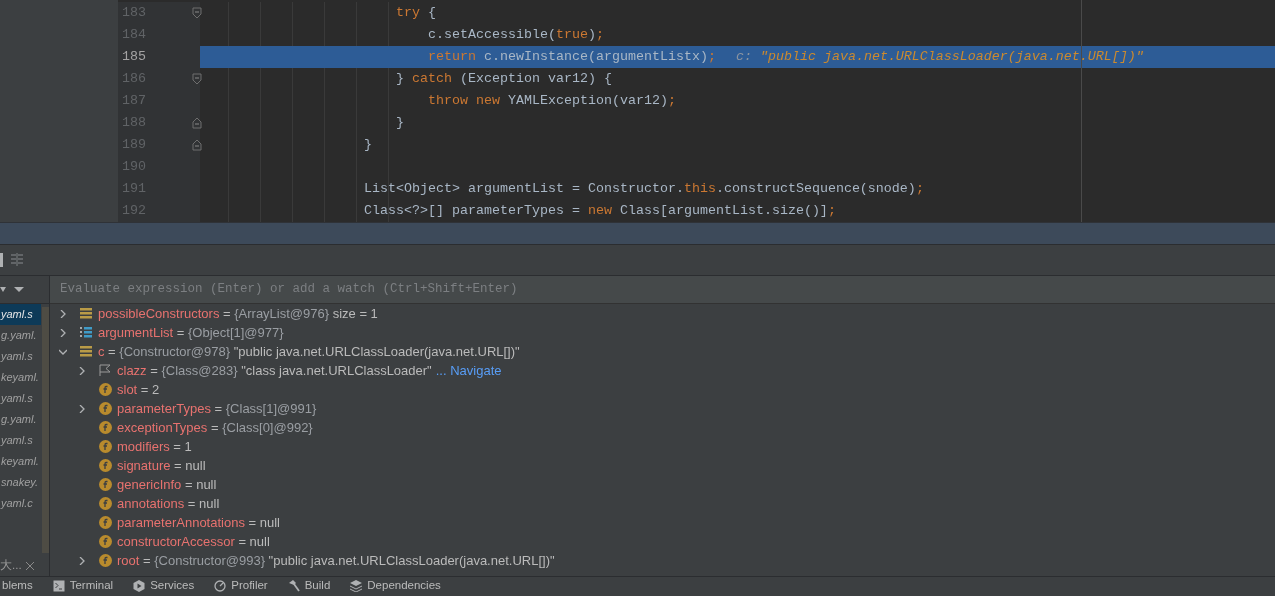  What do you see at coordinates (404, 585) in the screenshot?
I see `tab-label: Dependencies` at bounding box center [404, 585].